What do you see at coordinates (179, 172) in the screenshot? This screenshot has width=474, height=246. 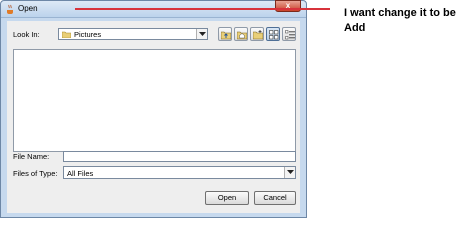 I see `files-of-type-combo: All Files` at bounding box center [179, 172].